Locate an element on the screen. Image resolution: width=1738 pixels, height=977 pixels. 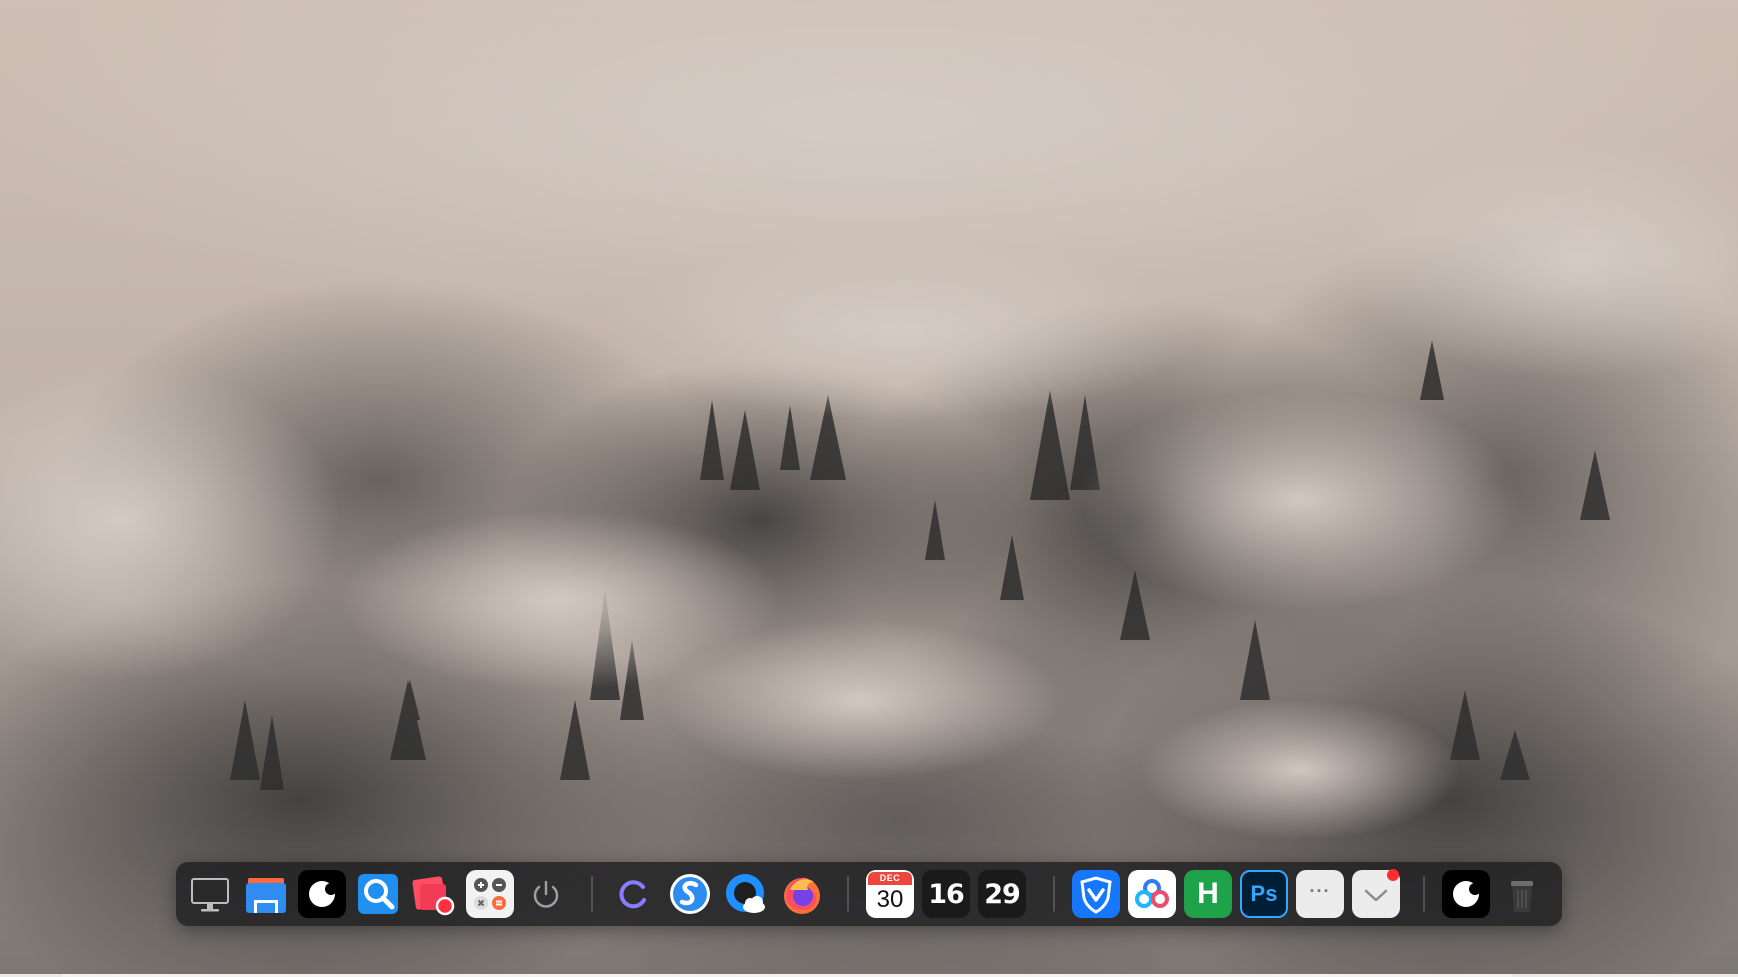
h-icon: H is located at coordinates (1208, 893).